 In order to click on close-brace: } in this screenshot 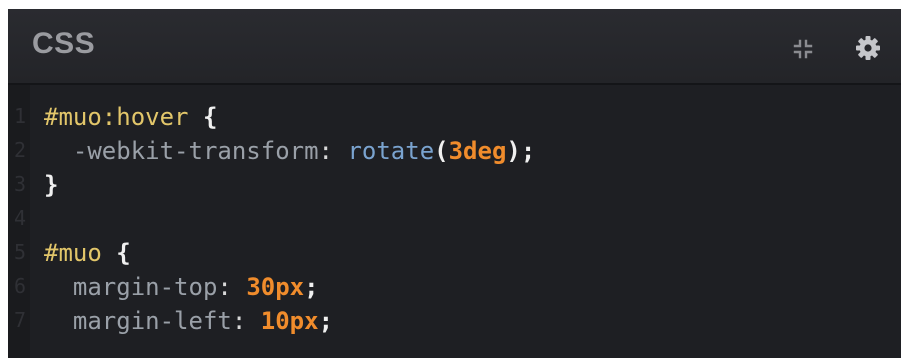, I will do `click(51, 185)`.